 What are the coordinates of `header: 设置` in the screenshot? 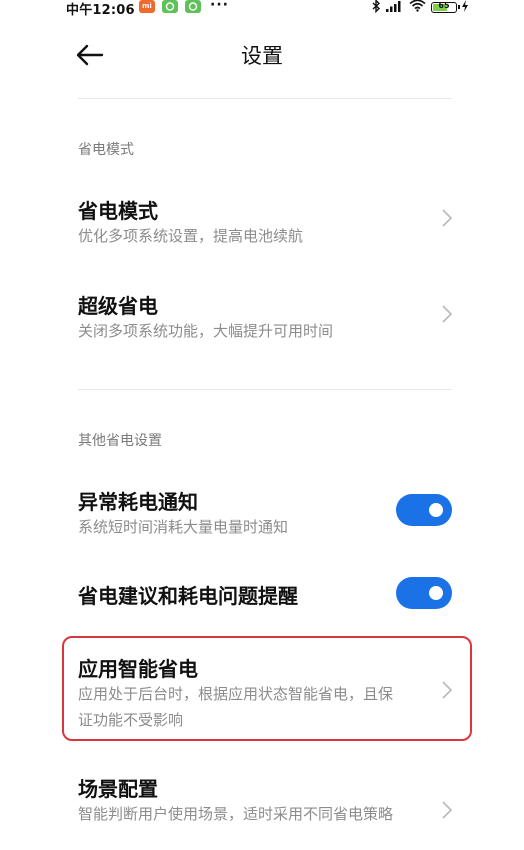 It's located at (262, 55).